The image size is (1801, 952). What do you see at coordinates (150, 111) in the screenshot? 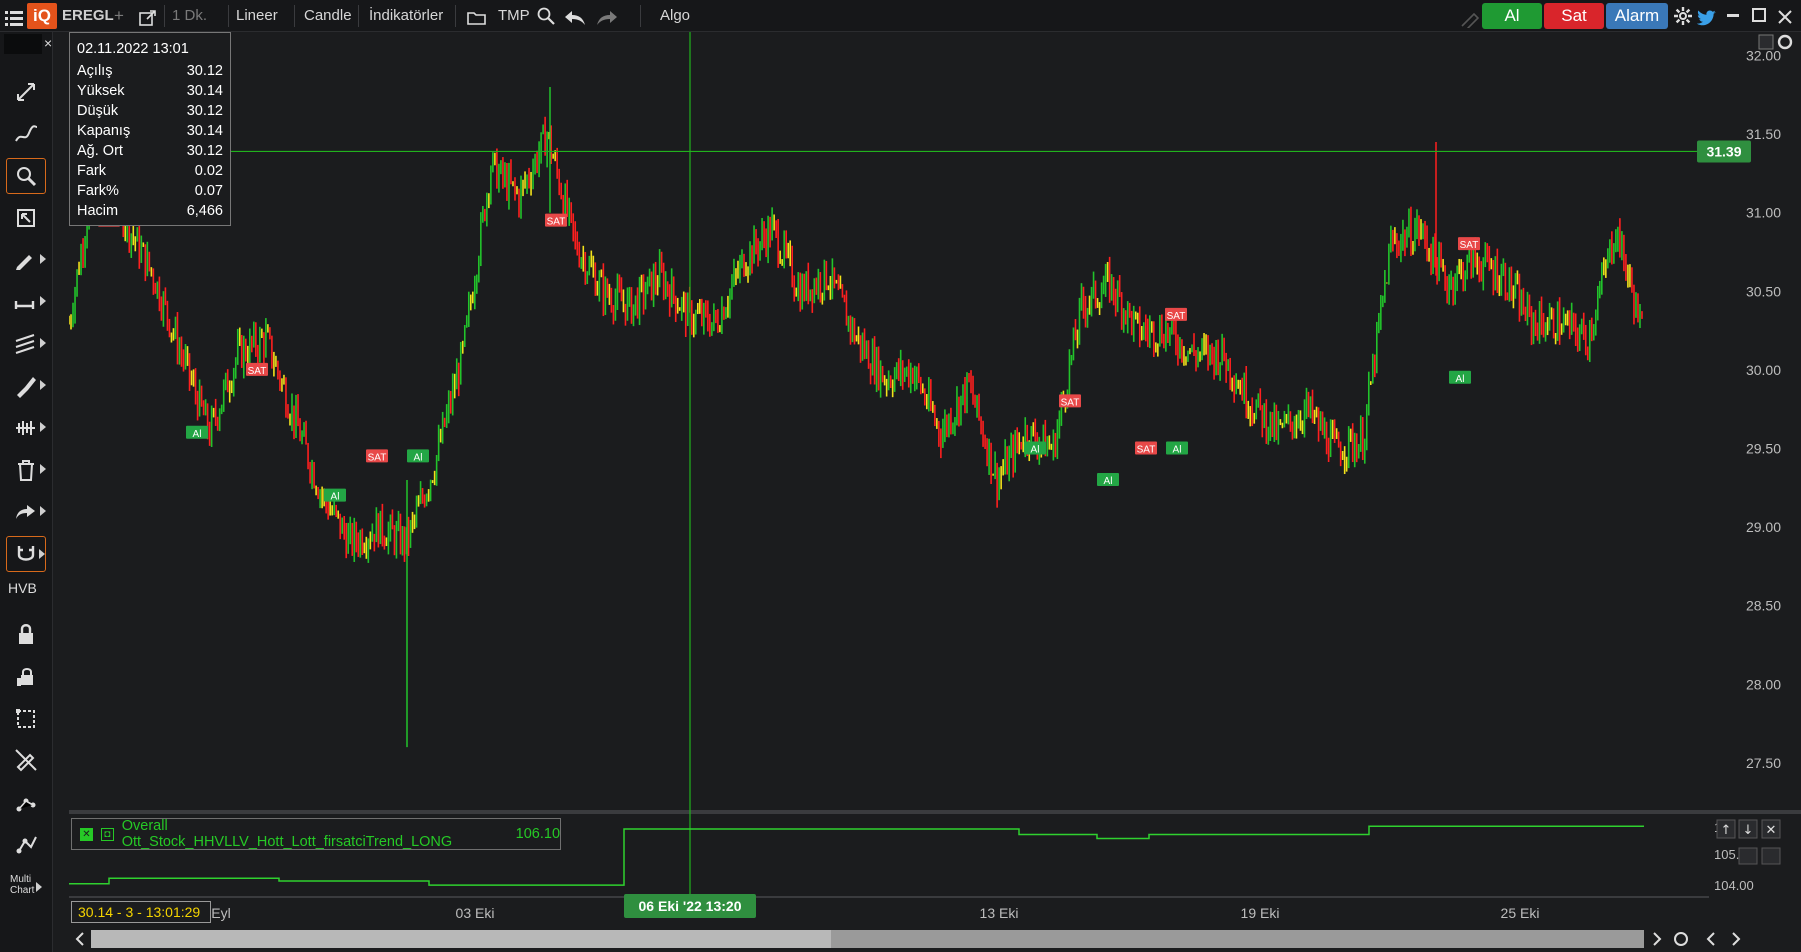
I see `info-row: Düşük 30.12` at bounding box center [150, 111].